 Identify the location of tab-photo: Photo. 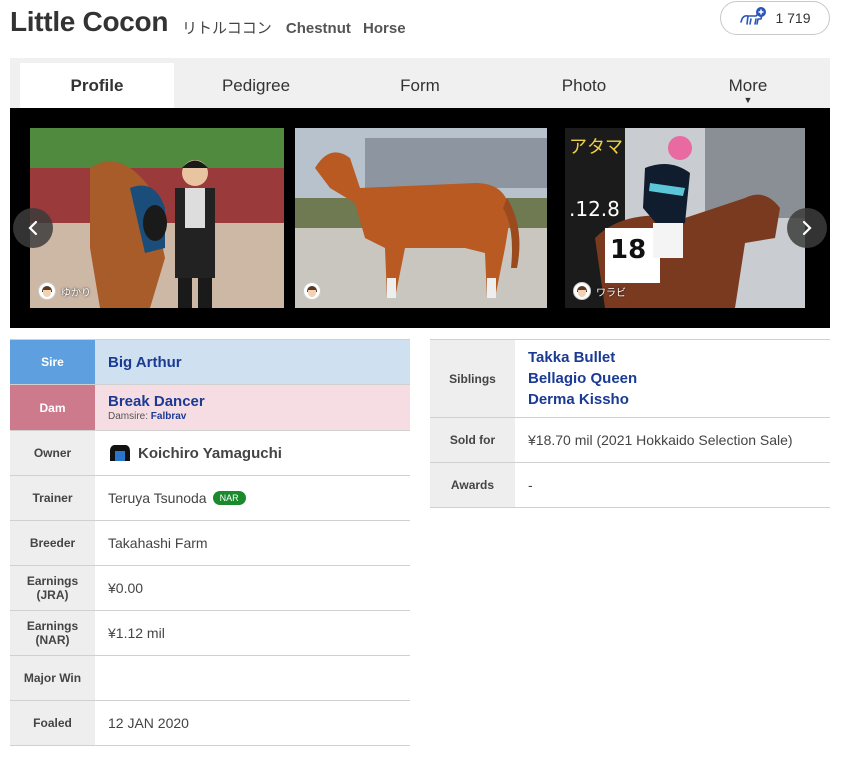
(584, 85).